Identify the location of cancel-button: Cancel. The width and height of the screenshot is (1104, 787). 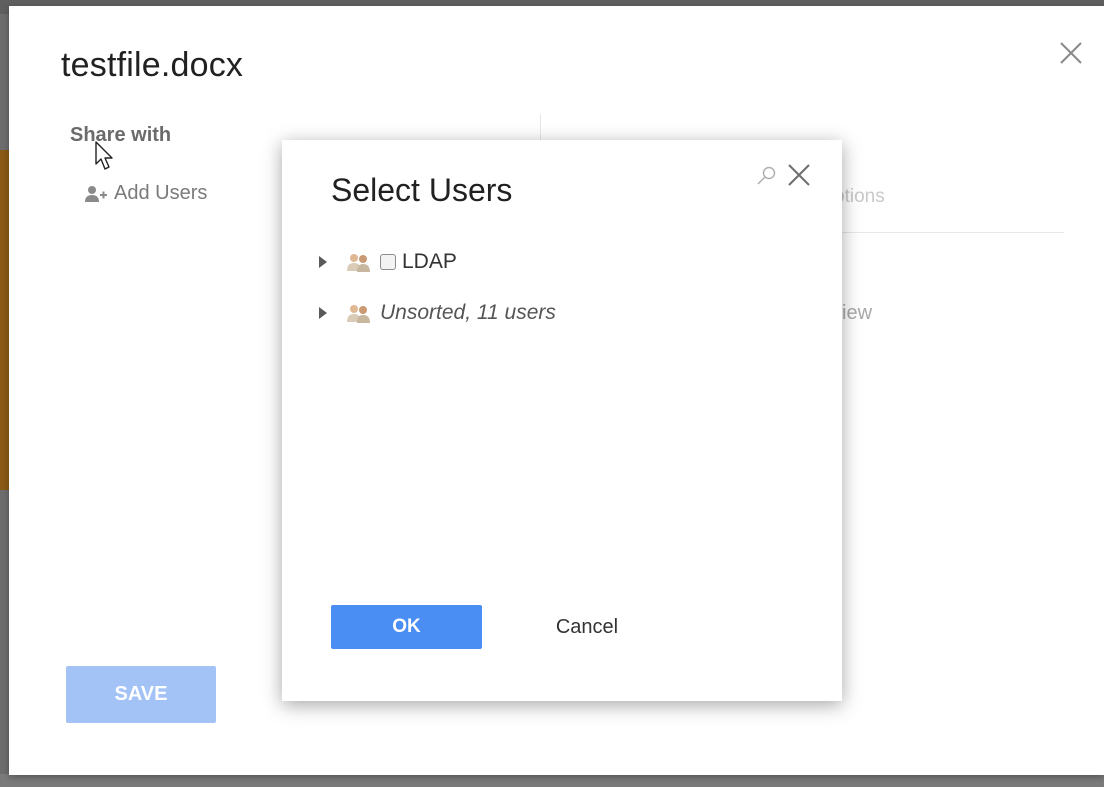
(587, 627).